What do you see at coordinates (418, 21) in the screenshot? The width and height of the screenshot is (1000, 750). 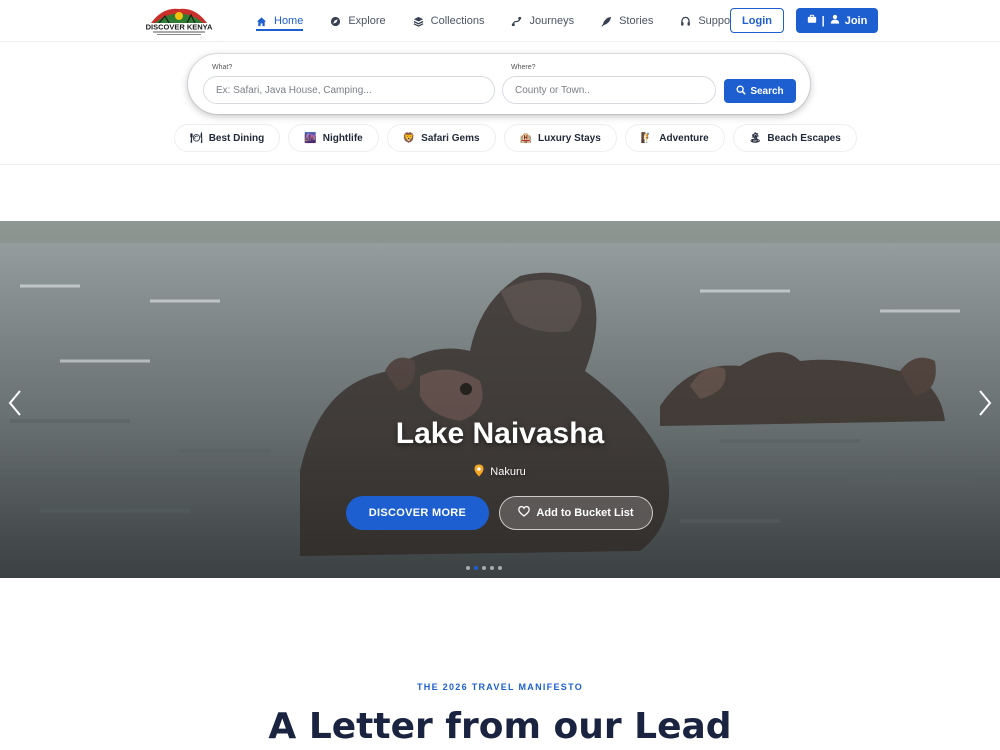 I see `layers-icon` at bounding box center [418, 21].